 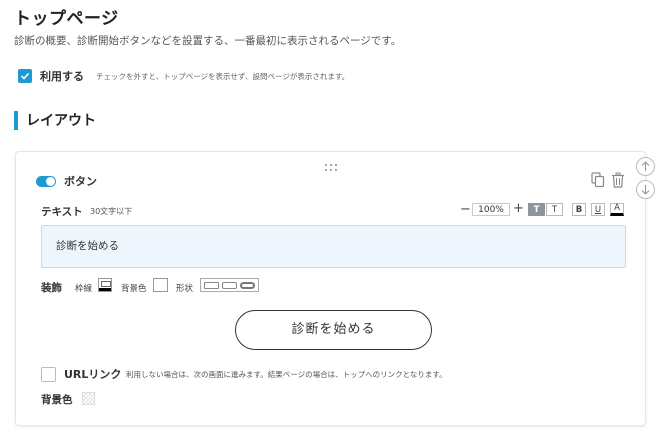 I want to click on move-up-button, so click(x=645, y=166).